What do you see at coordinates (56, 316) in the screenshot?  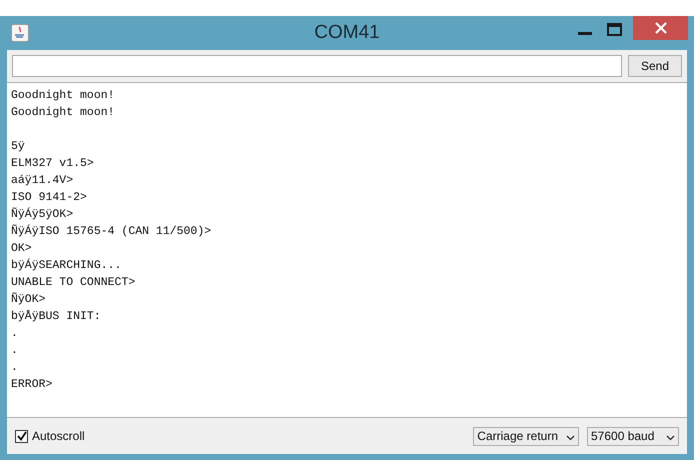 I see `output-line: bÿÅÿBUS INIT:` at bounding box center [56, 316].